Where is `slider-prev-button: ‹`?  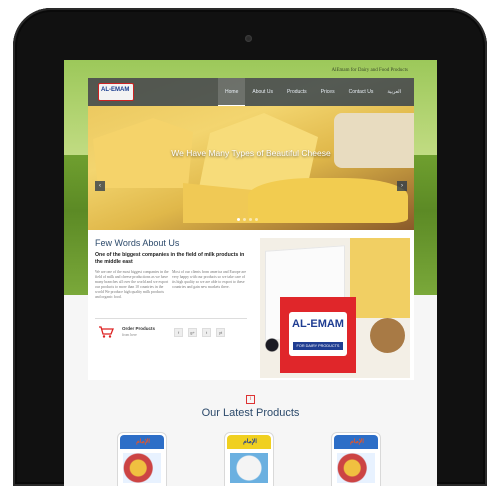
slider-prev-button: ‹ is located at coordinates (100, 186).